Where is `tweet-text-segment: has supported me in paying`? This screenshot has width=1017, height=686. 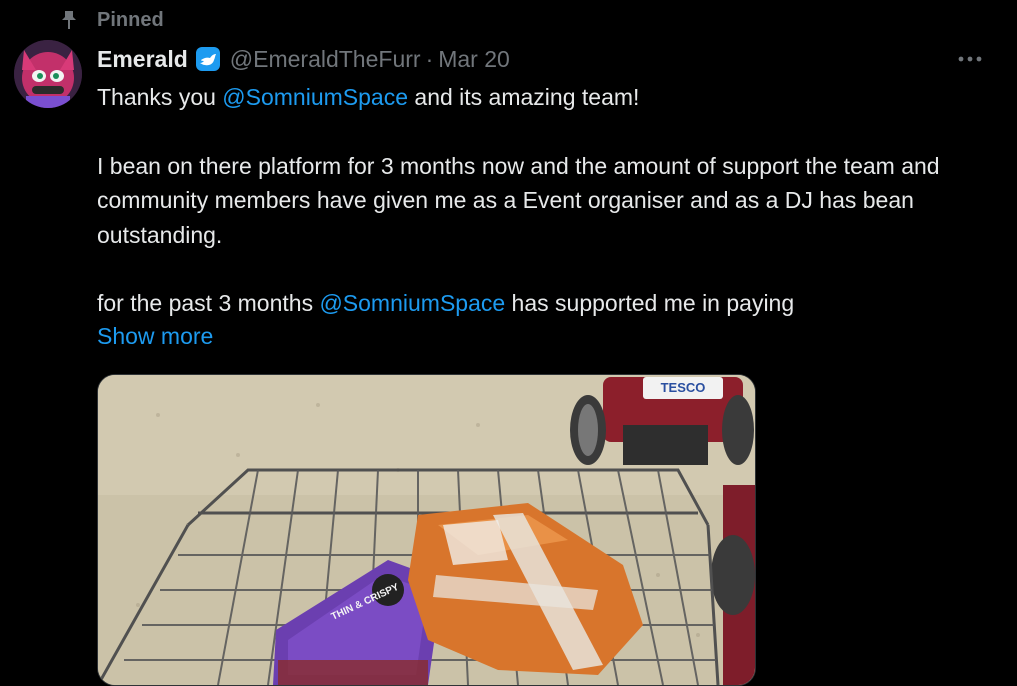 tweet-text-segment: has supported me in paying is located at coordinates (650, 303).